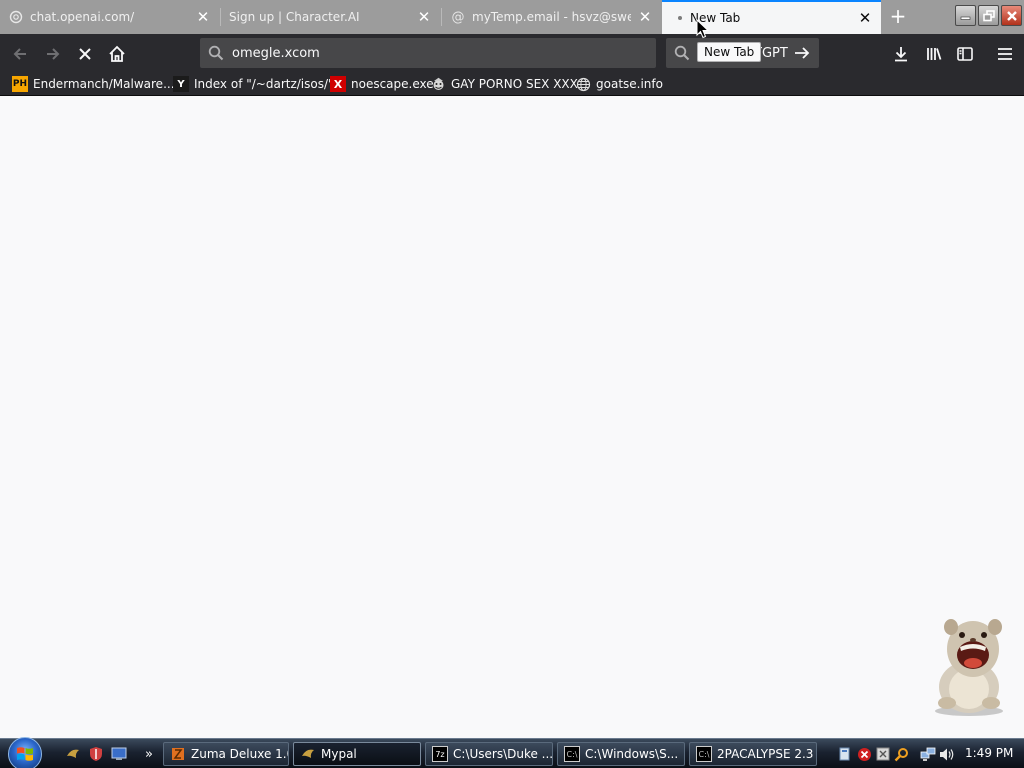 The image size is (1024, 768). I want to click on clown-icon, so click(438, 84).